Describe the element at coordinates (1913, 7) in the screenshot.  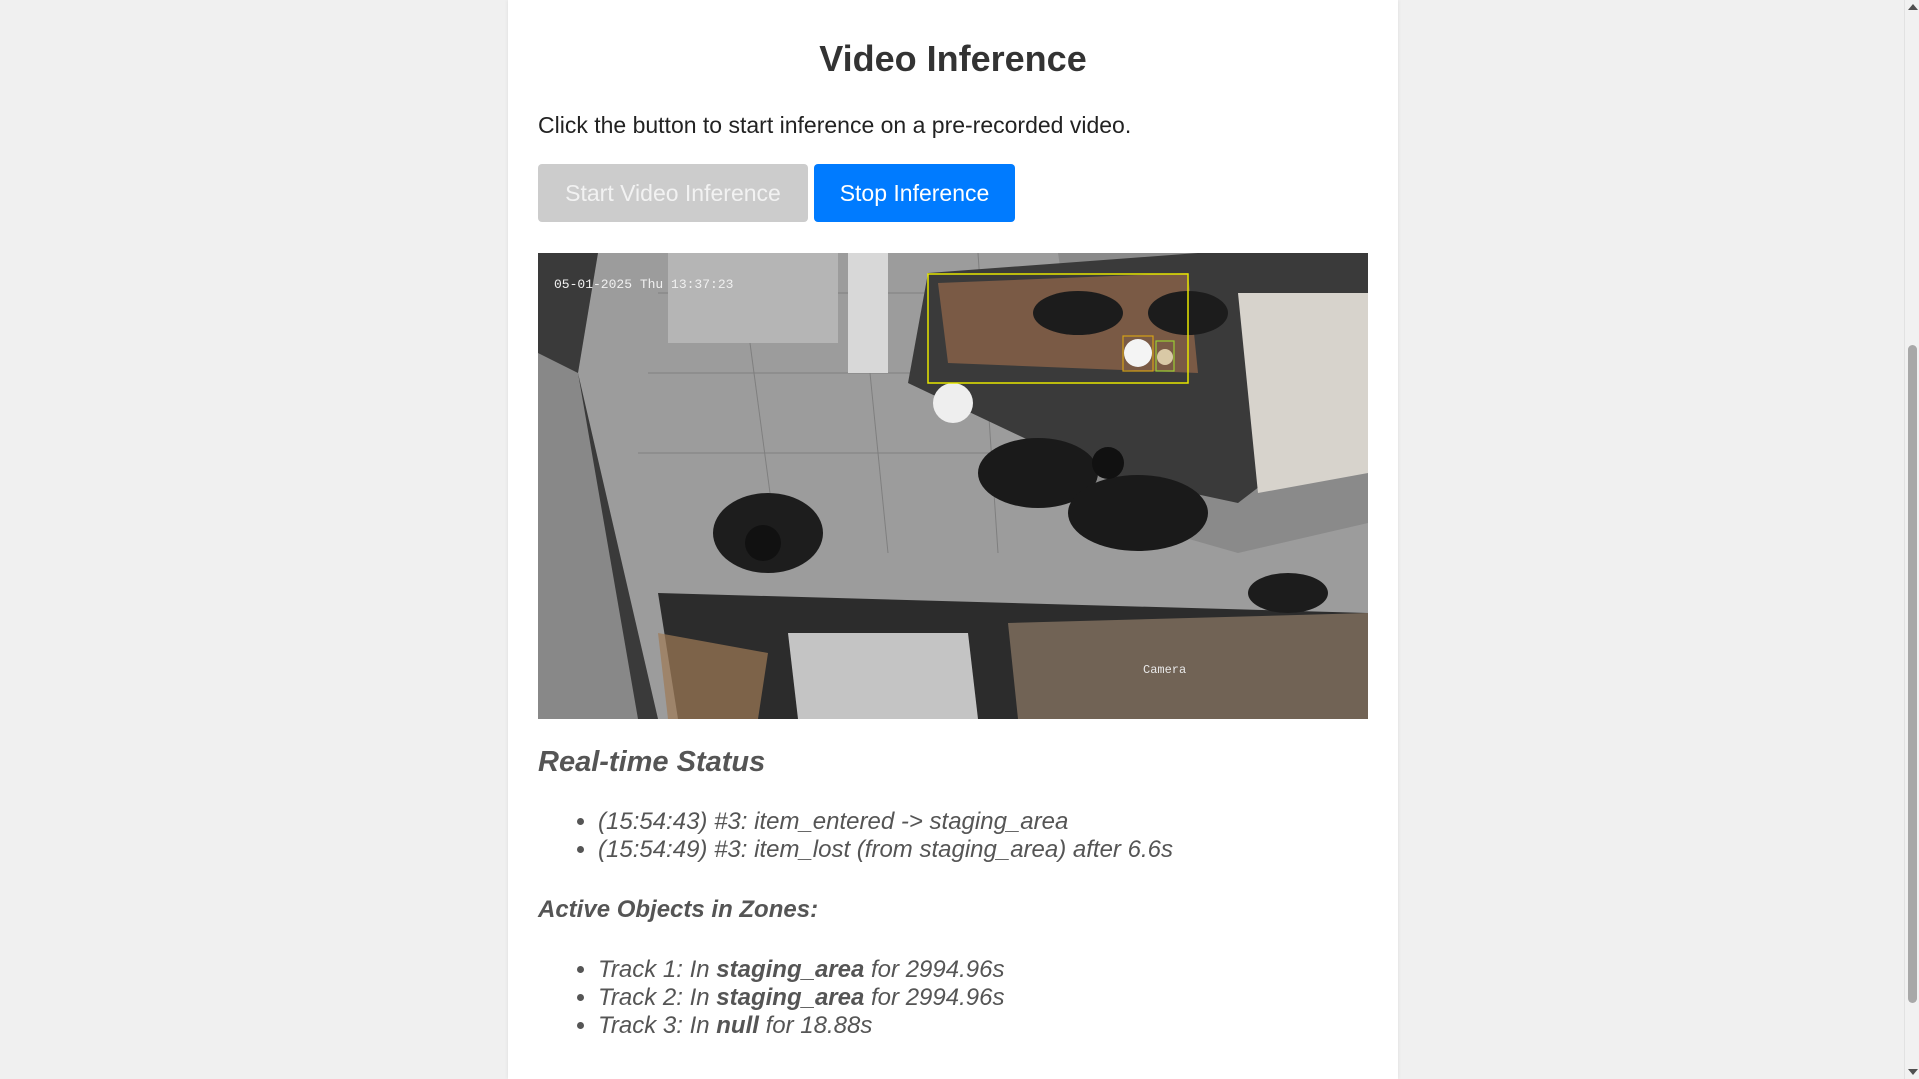
I see `scroll-up-icon` at that location.